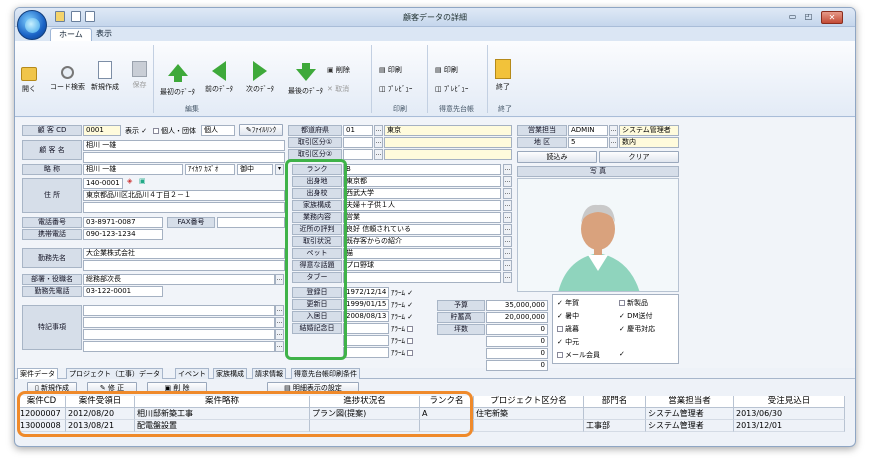 The width and height of the screenshot is (873, 460). Describe the element at coordinates (102, 130) in the screenshot. I see `customer-code-field: 0001` at that location.